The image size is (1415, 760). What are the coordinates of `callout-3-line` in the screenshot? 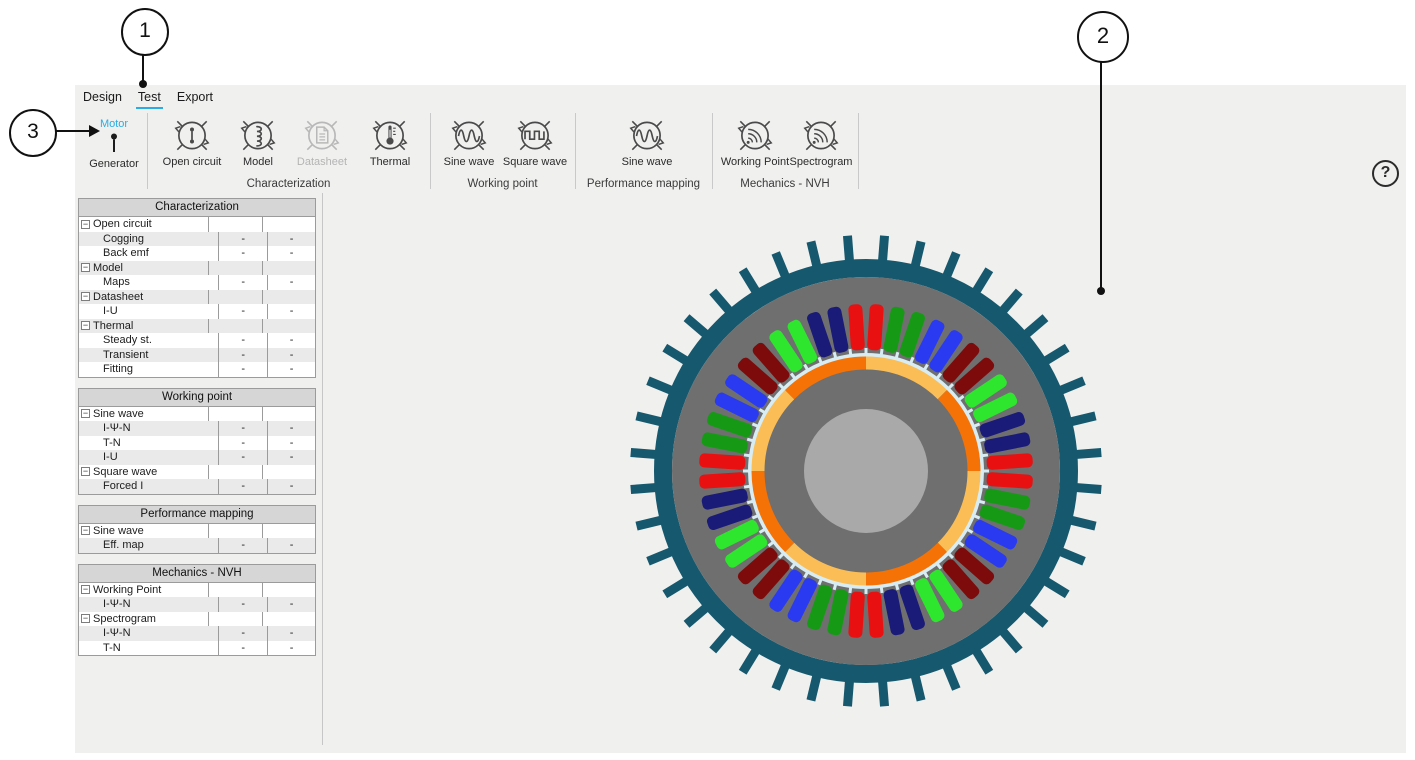 It's located at (71, 131).